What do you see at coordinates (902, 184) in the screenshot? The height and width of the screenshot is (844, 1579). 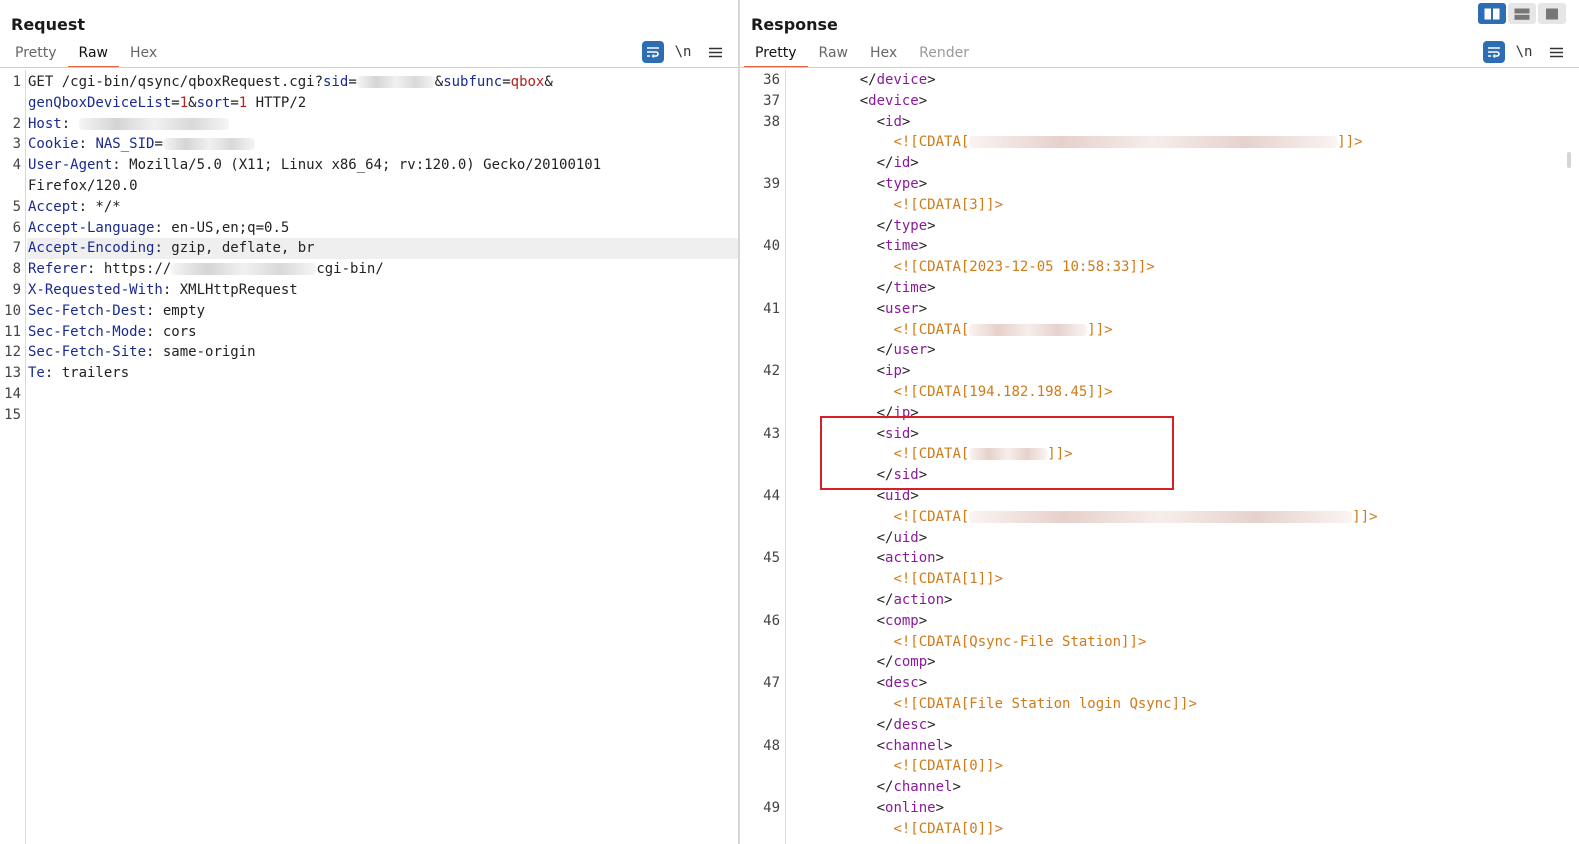 I see `line-text: <type>` at bounding box center [902, 184].